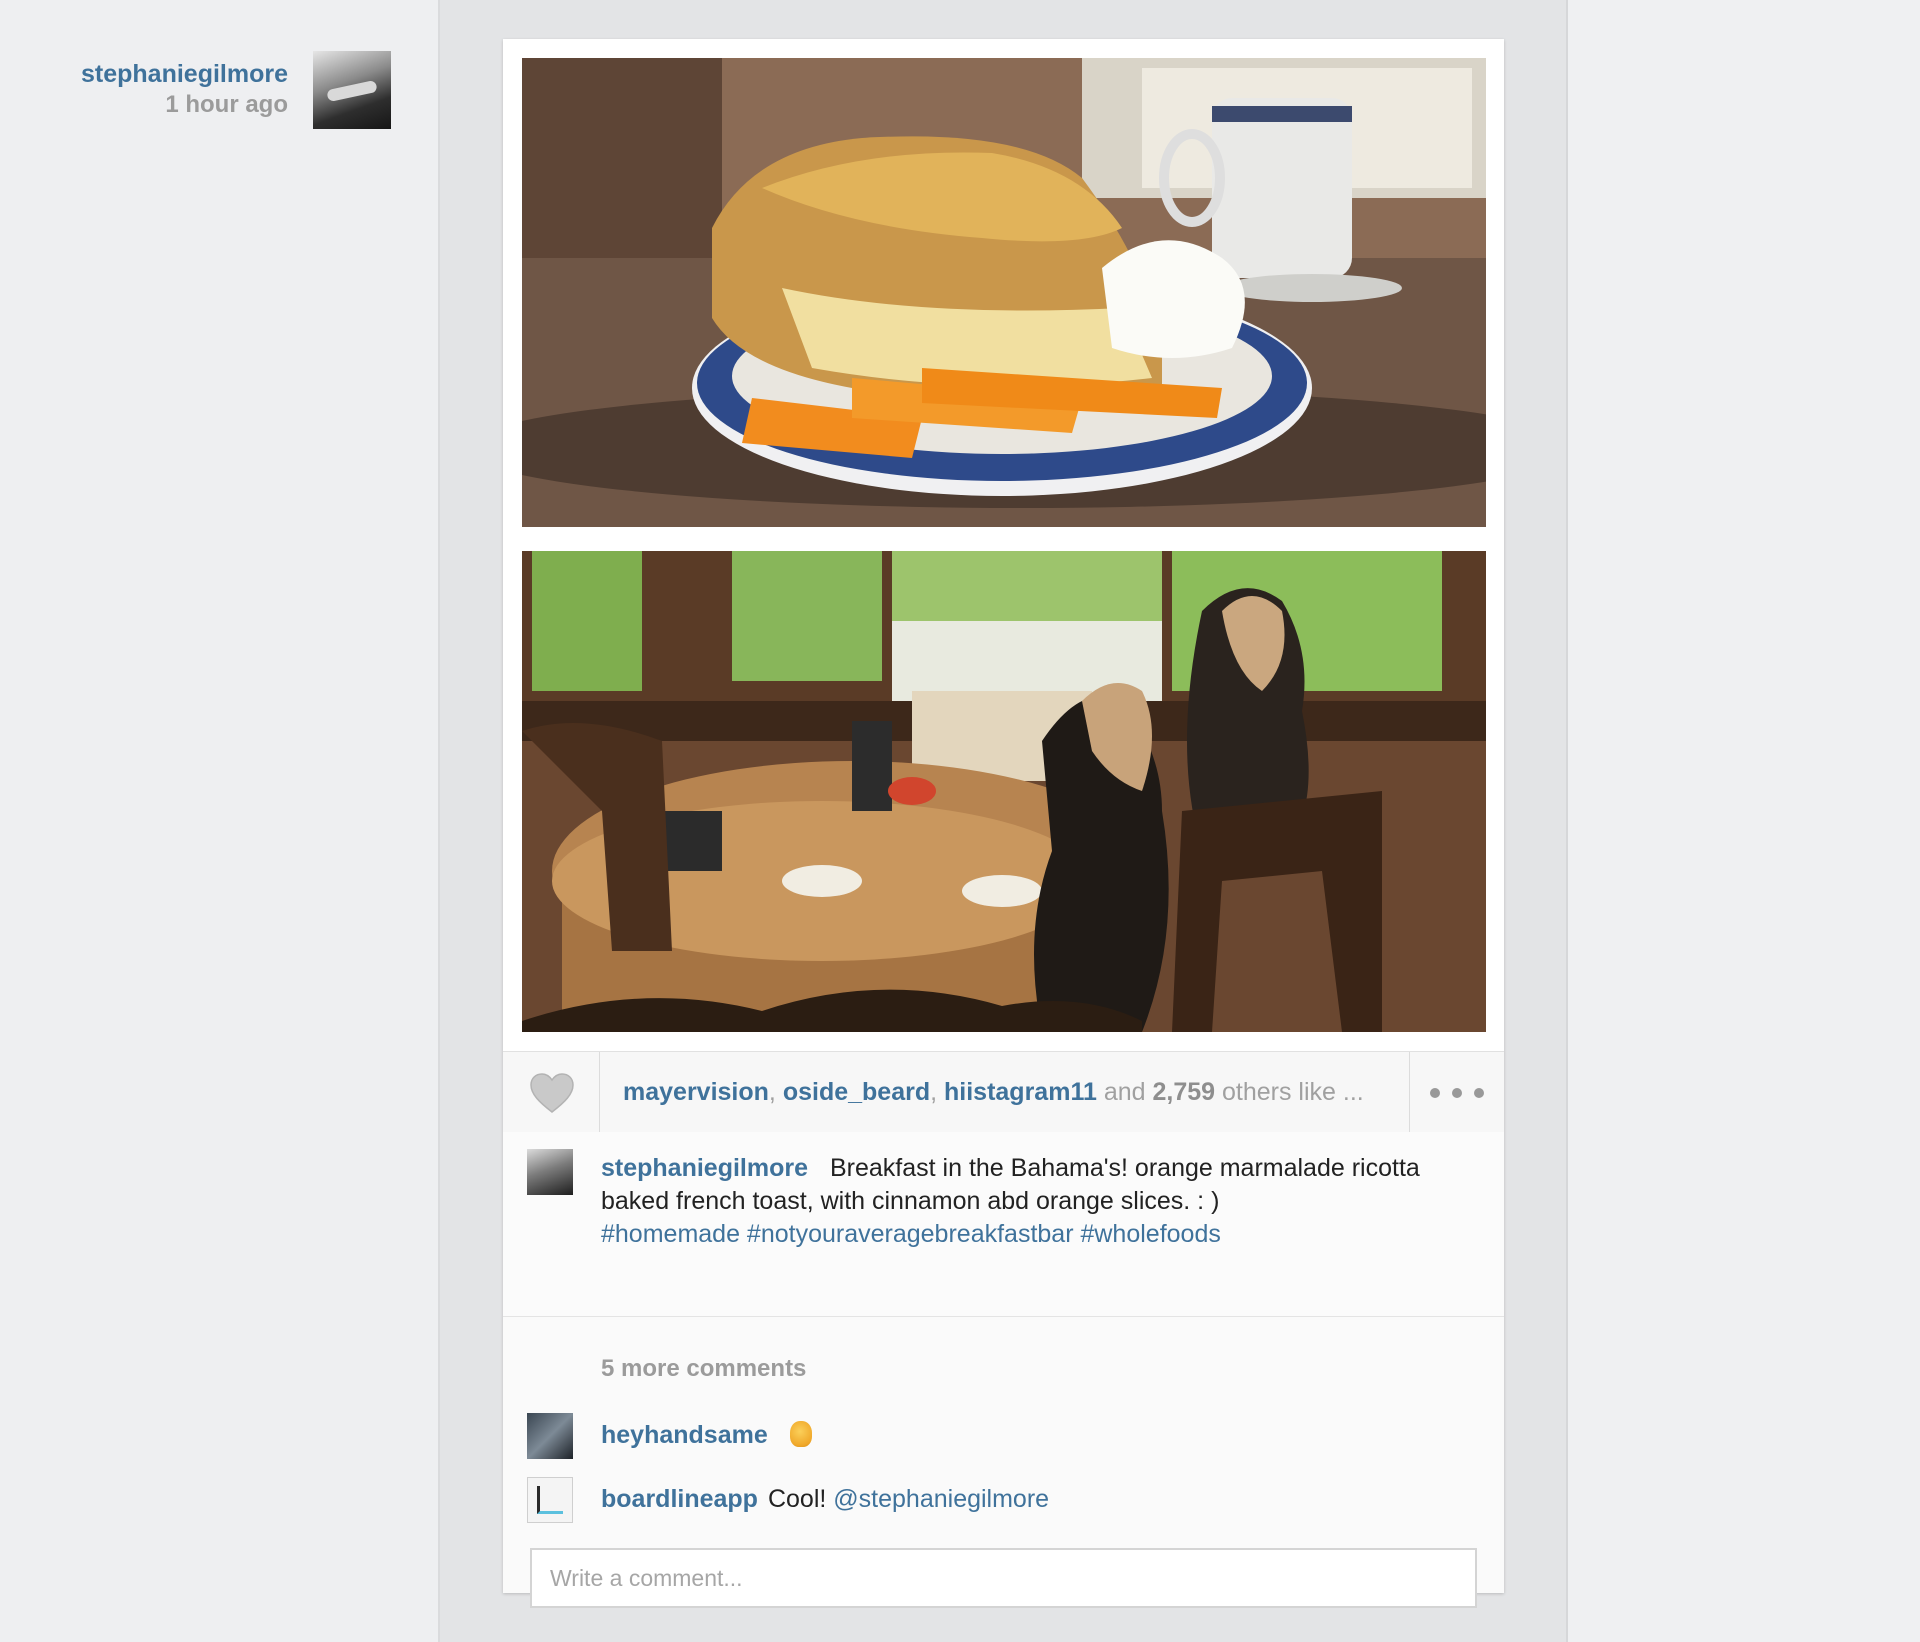  I want to click on liker-link: hiistagram11, so click(1020, 1092).